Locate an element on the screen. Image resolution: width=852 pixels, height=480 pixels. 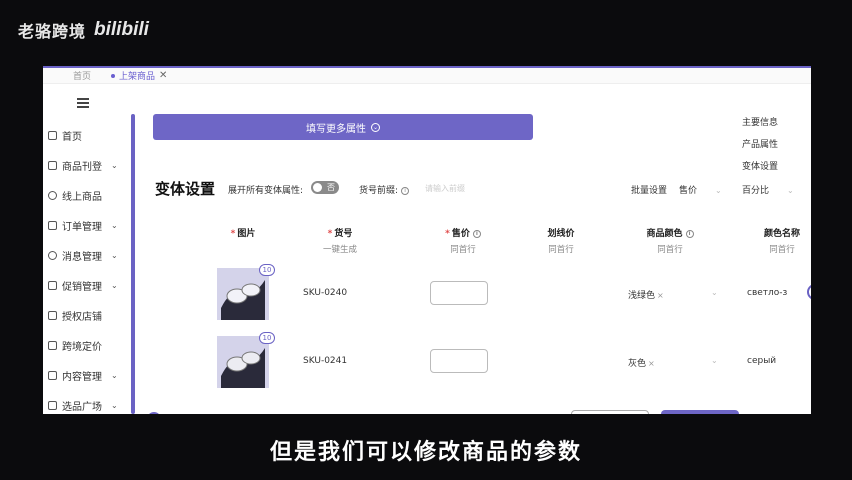
menu-collapse-icon is located at coordinates (83, 103).